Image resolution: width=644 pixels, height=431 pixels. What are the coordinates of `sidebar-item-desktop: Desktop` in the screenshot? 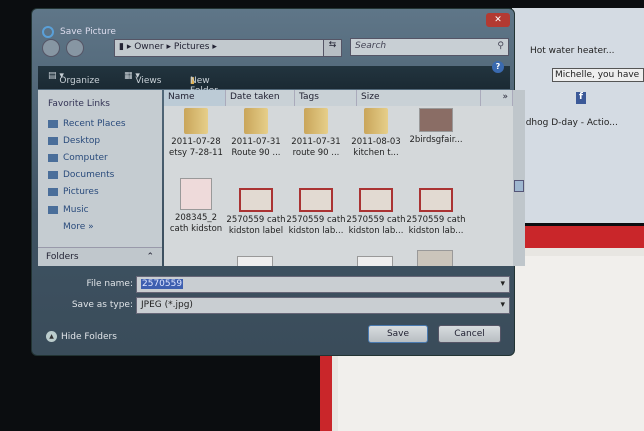 It's located at (74, 141).